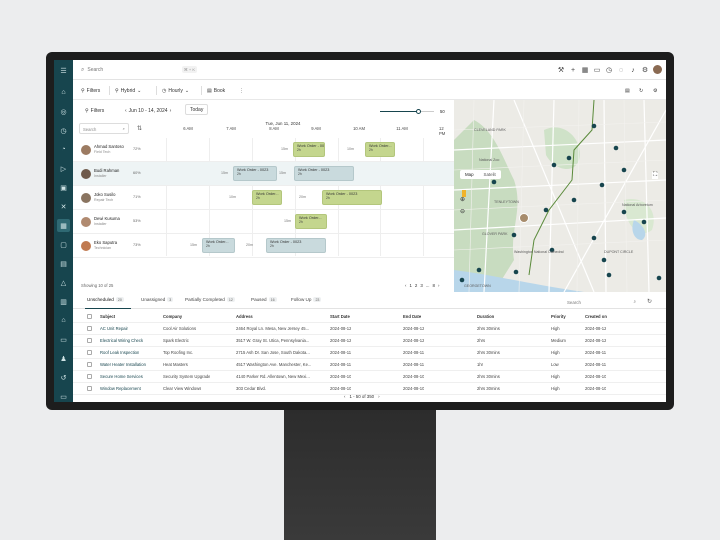 This screenshot has width=720, height=540. I want to click on subject-link: Window Replacement, so click(120, 388).